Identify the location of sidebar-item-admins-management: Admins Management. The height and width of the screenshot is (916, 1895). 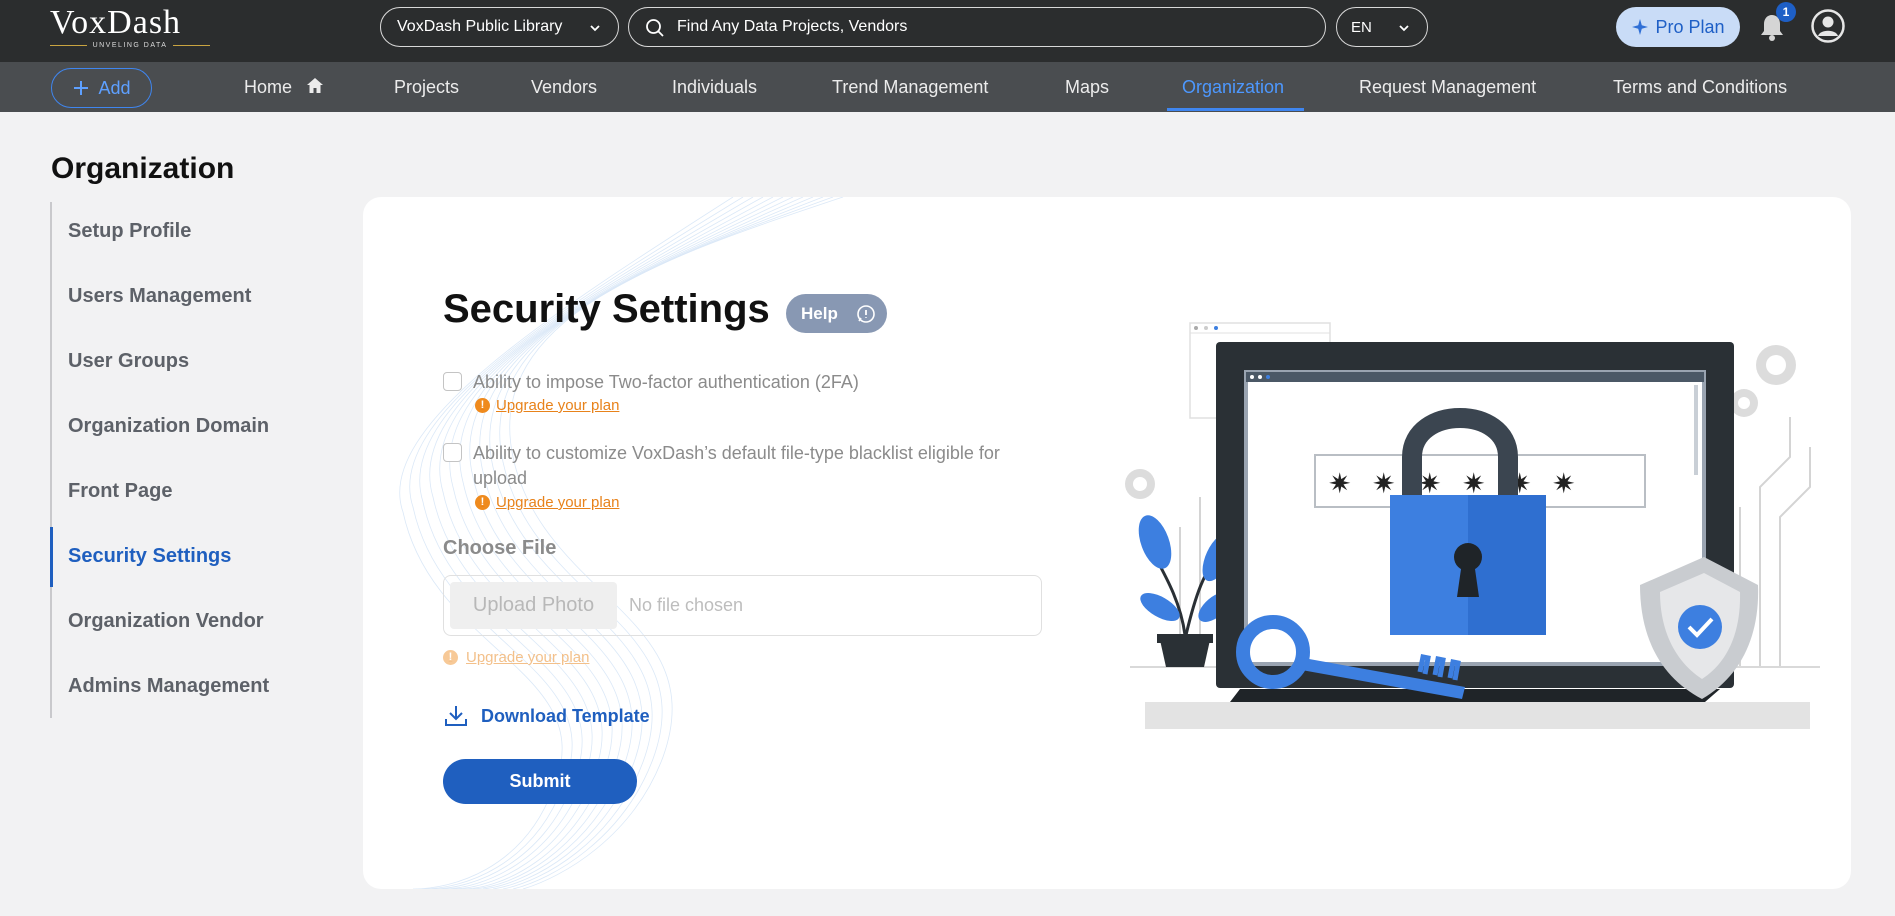
(168, 686).